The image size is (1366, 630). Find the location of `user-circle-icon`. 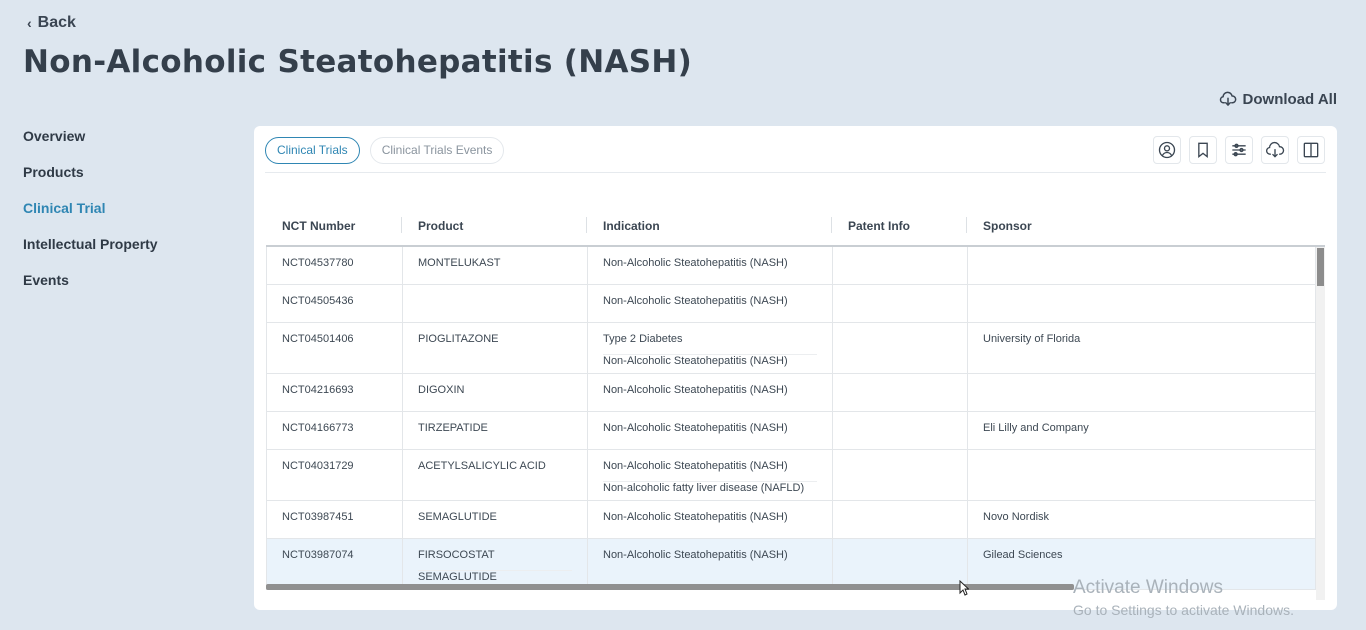

user-circle-icon is located at coordinates (1167, 150).